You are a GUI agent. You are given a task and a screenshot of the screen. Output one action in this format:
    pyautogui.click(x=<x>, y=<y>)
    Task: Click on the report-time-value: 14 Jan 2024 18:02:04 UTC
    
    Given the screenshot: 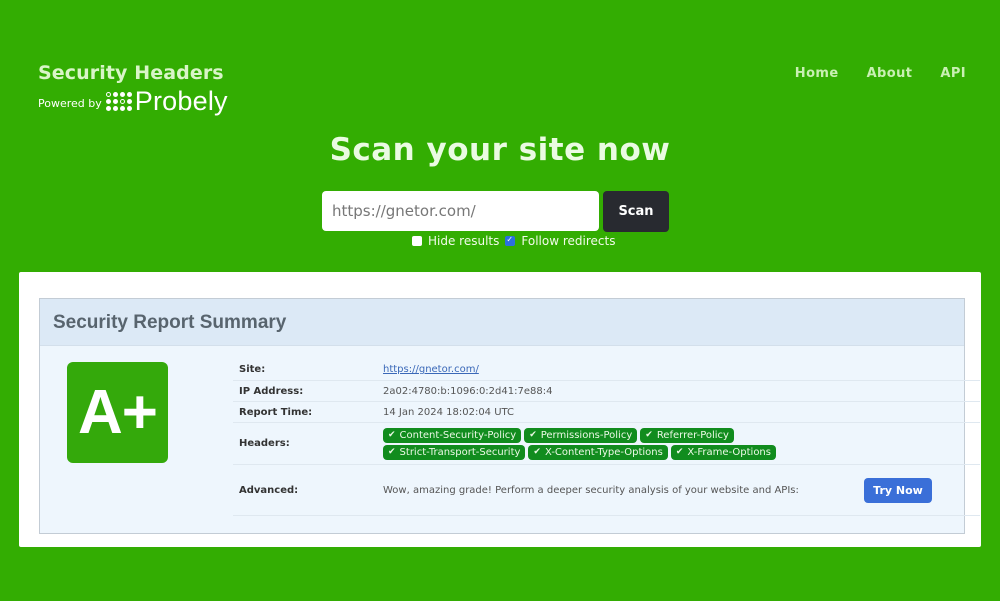 What is the action you would take?
    pyautogui.click(x=449, y=412)
    